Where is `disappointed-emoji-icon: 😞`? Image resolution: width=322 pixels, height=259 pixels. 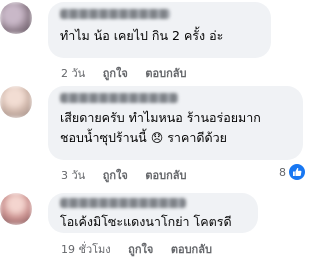
disappointed-emoji-icon: 😞 is located at coordinates (157, 138).